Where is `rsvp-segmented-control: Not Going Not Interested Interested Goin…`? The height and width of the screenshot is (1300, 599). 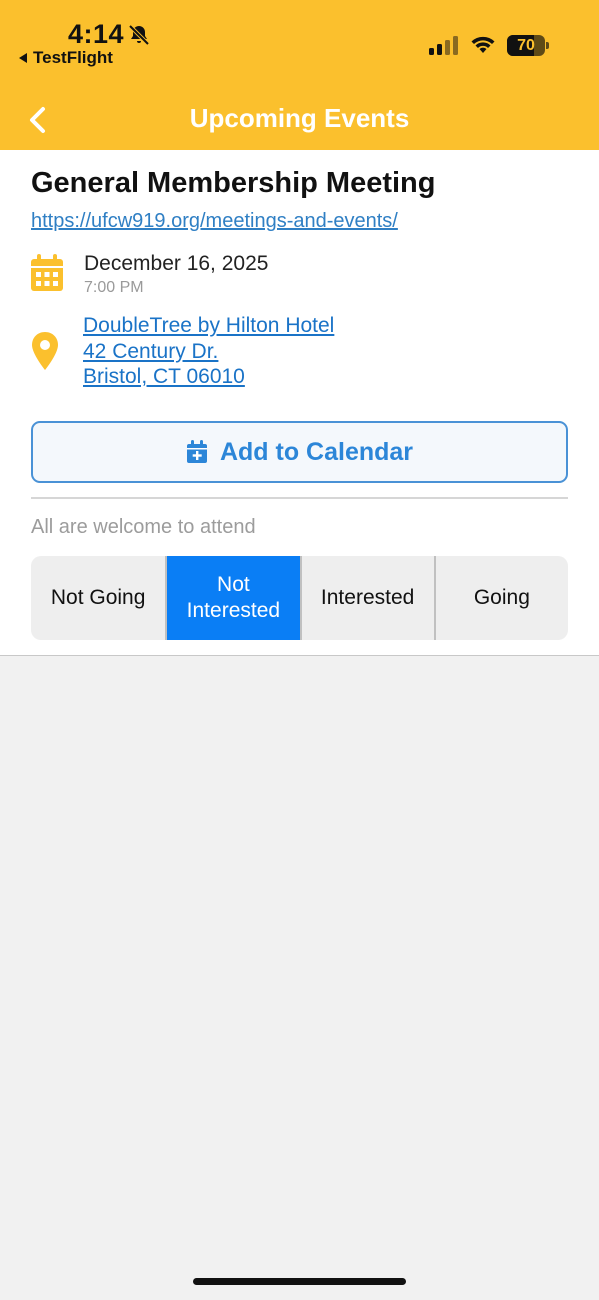 rsvp-segmented-control: Not Going Not Interested Interested Goin… is located at coordinates (299, 598).